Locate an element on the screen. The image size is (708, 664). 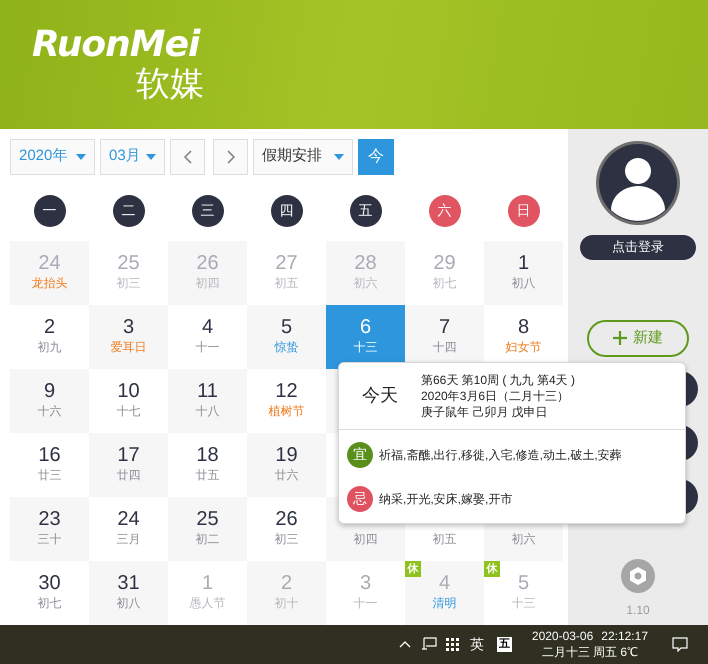
day-number: 30 is located at coordinates (49, 582).